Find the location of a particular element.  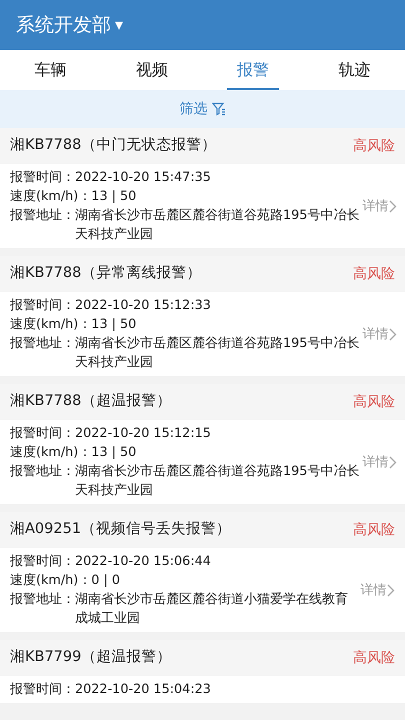

alarm-title: 湘KB7799（超温报警） is located at coordinates (91, 658).